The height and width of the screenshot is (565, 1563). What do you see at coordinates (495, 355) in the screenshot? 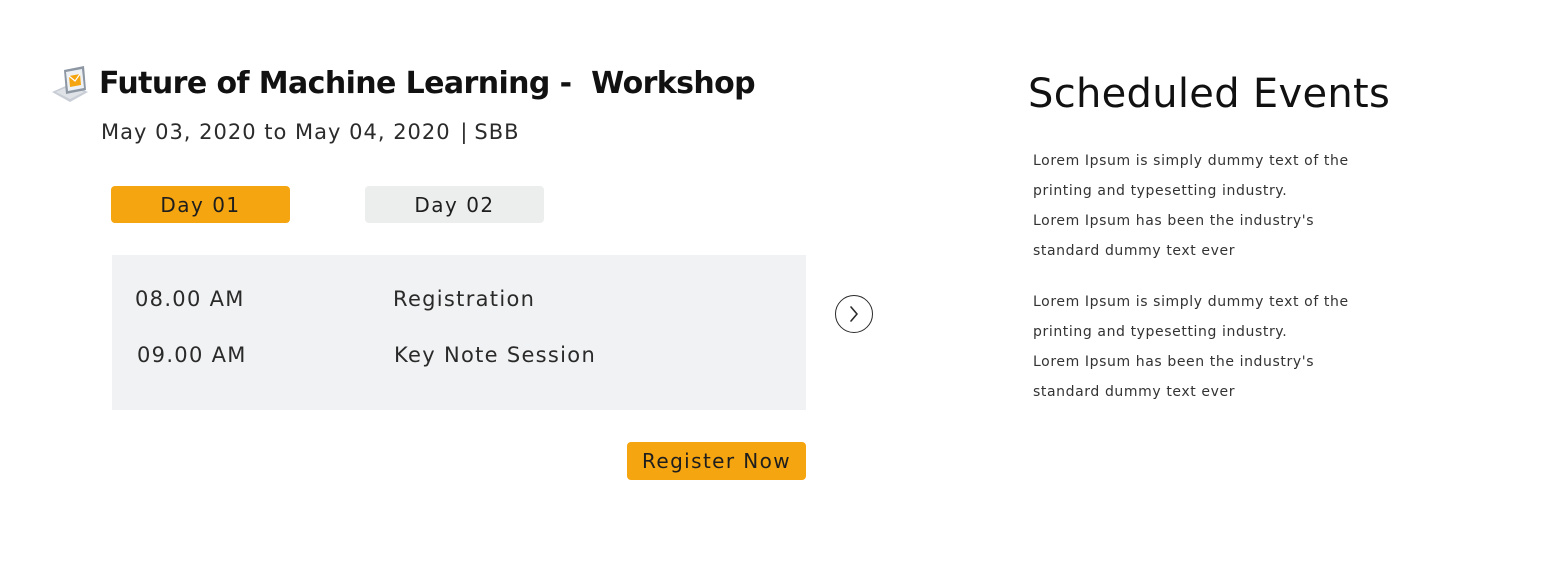
I see `schedule-session: Key Note Session` at bounding box center [495, 355].